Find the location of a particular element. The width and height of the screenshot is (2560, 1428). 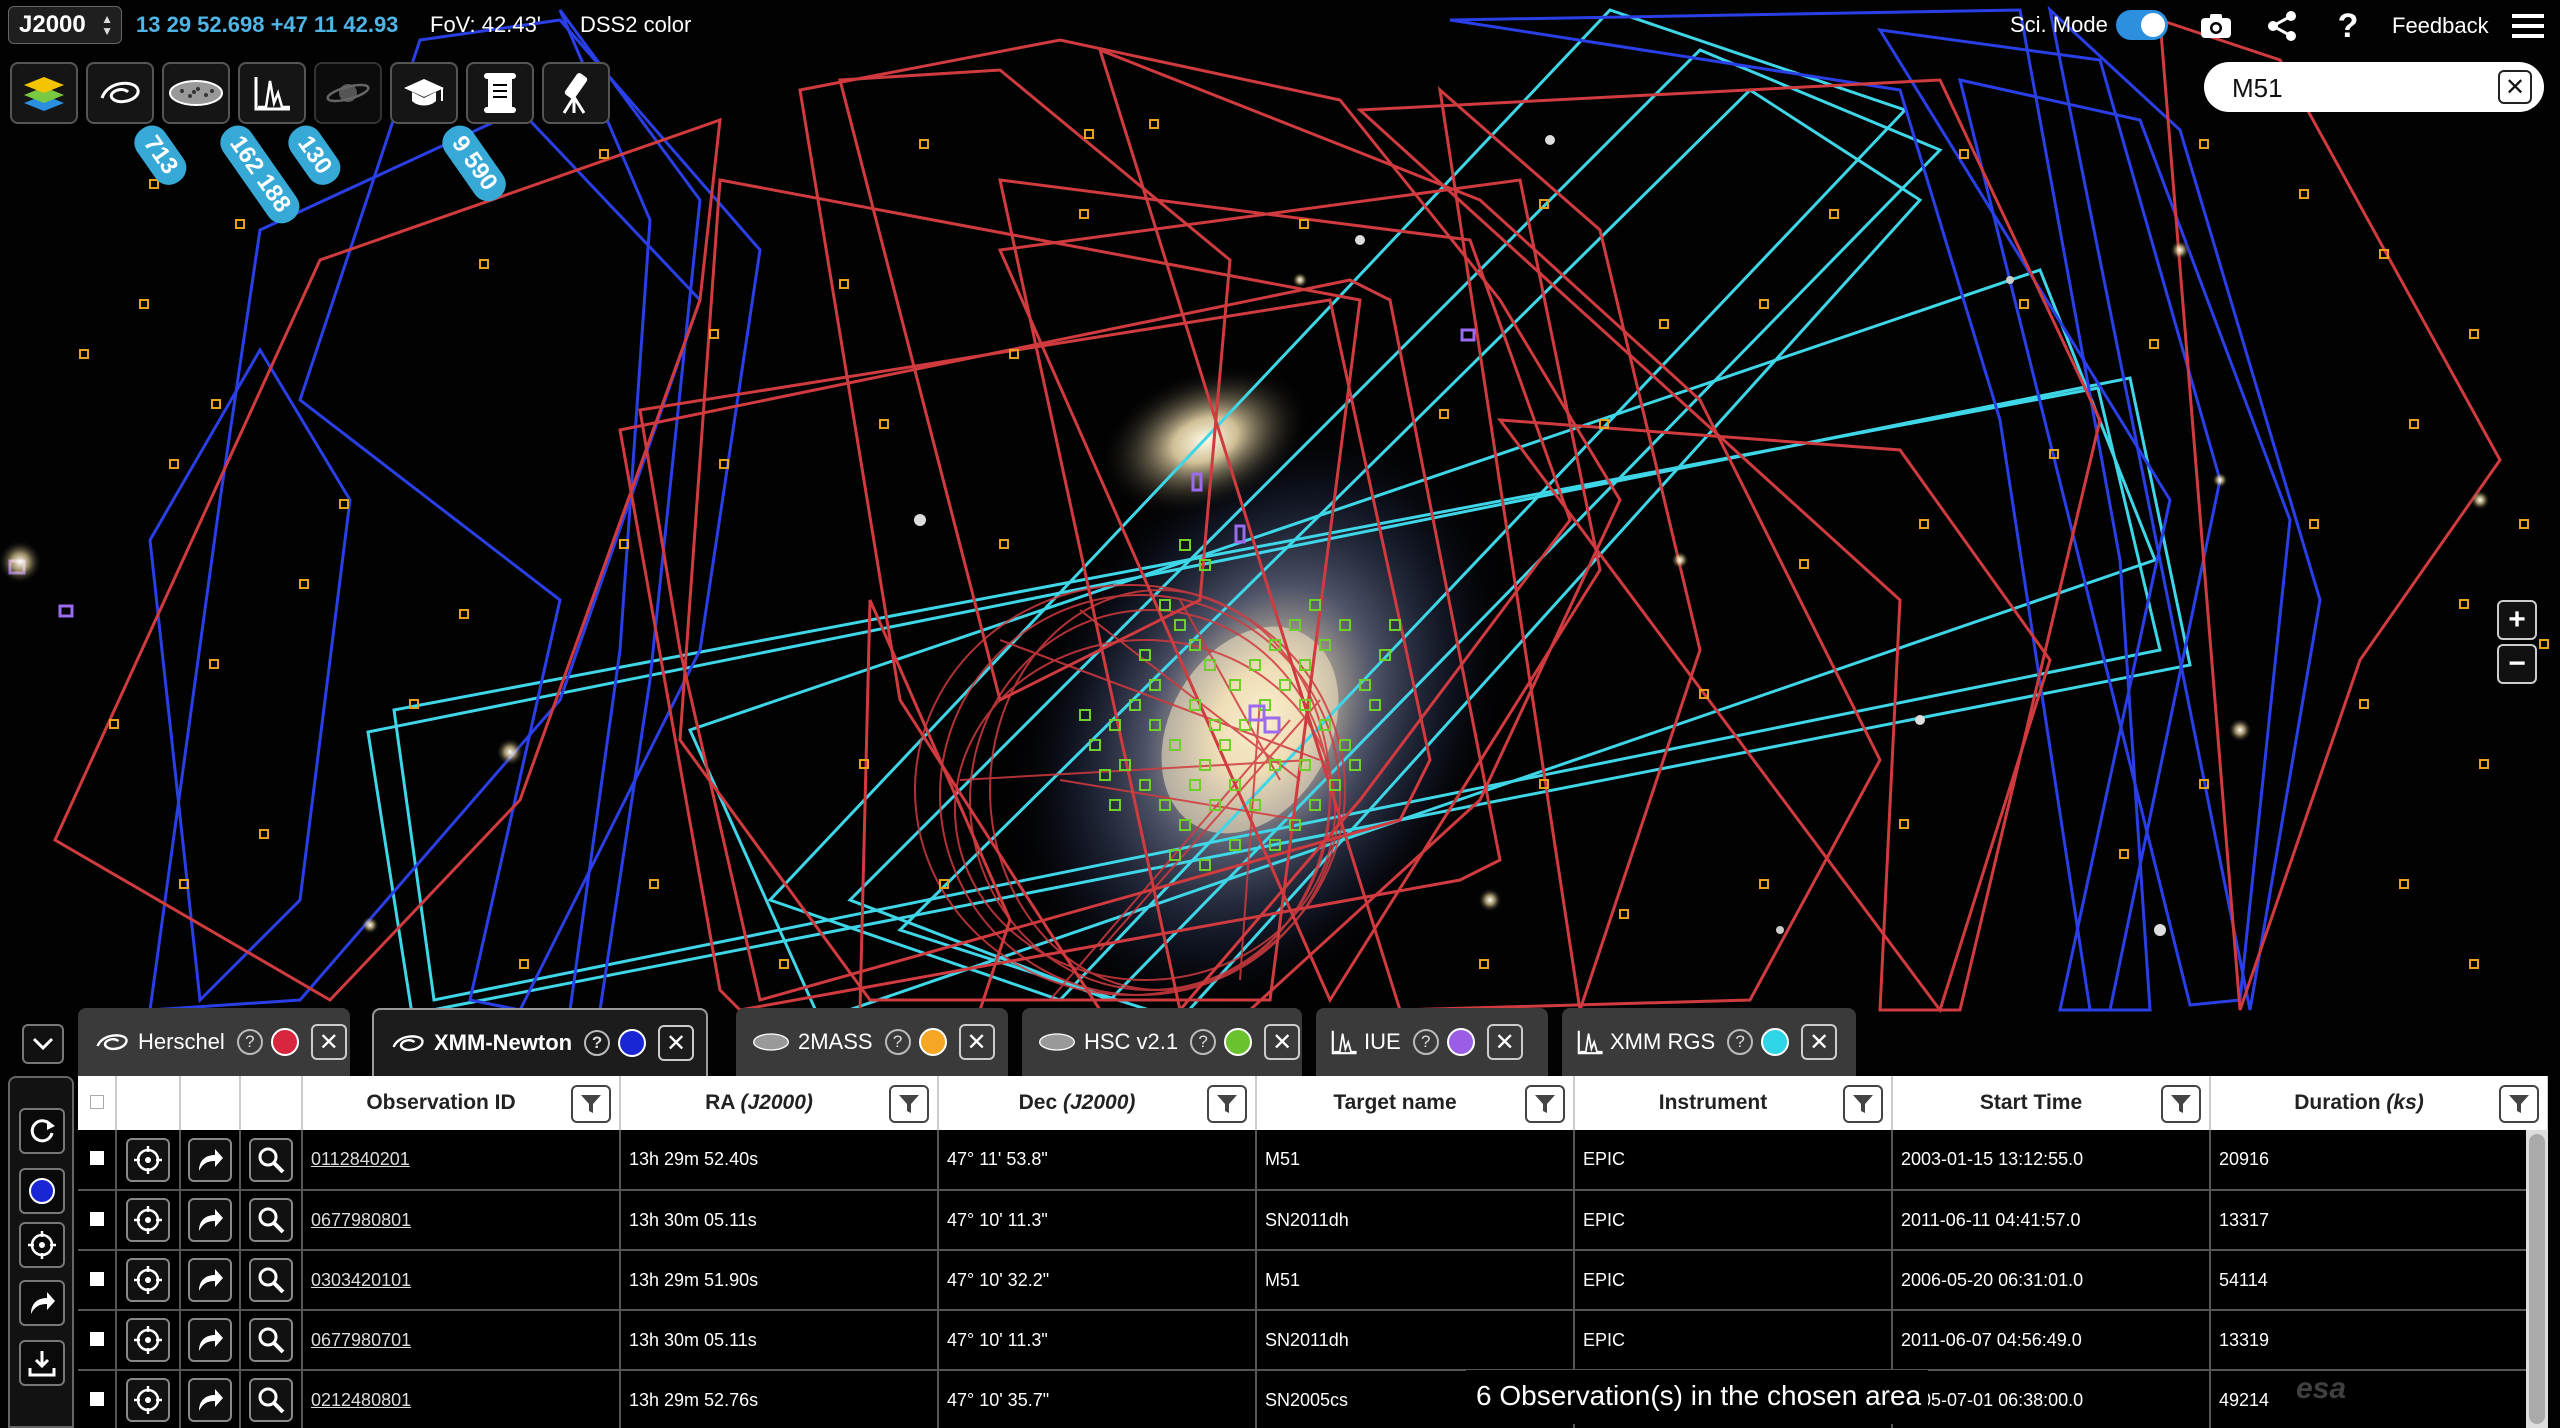

sky-layers-button is located at coordinates (44, 93).